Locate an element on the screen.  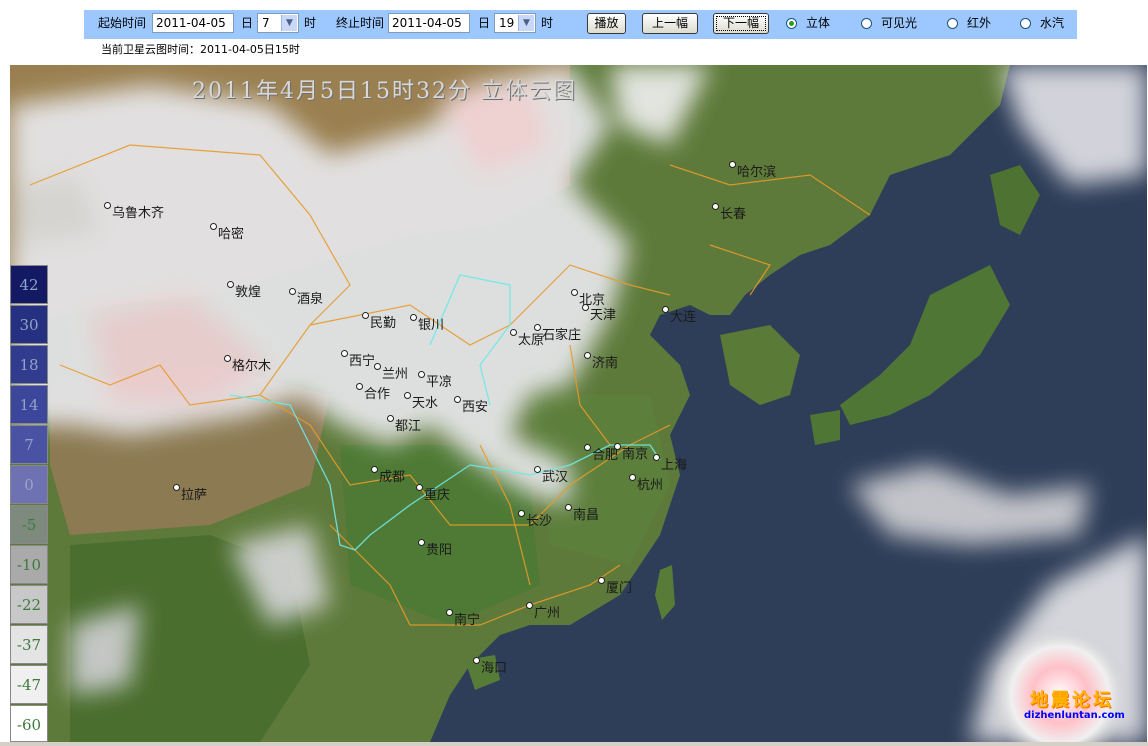
city-label: 南昌 is located at coordinates (582, 513).